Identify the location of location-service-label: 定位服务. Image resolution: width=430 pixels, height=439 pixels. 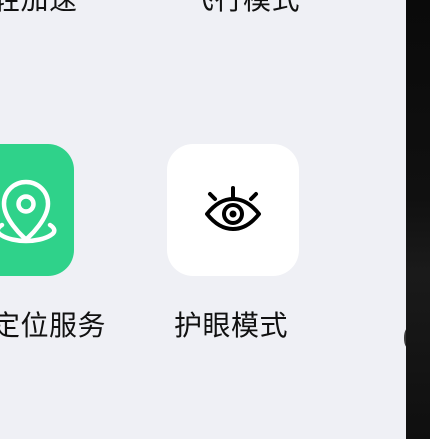
(53, 325).